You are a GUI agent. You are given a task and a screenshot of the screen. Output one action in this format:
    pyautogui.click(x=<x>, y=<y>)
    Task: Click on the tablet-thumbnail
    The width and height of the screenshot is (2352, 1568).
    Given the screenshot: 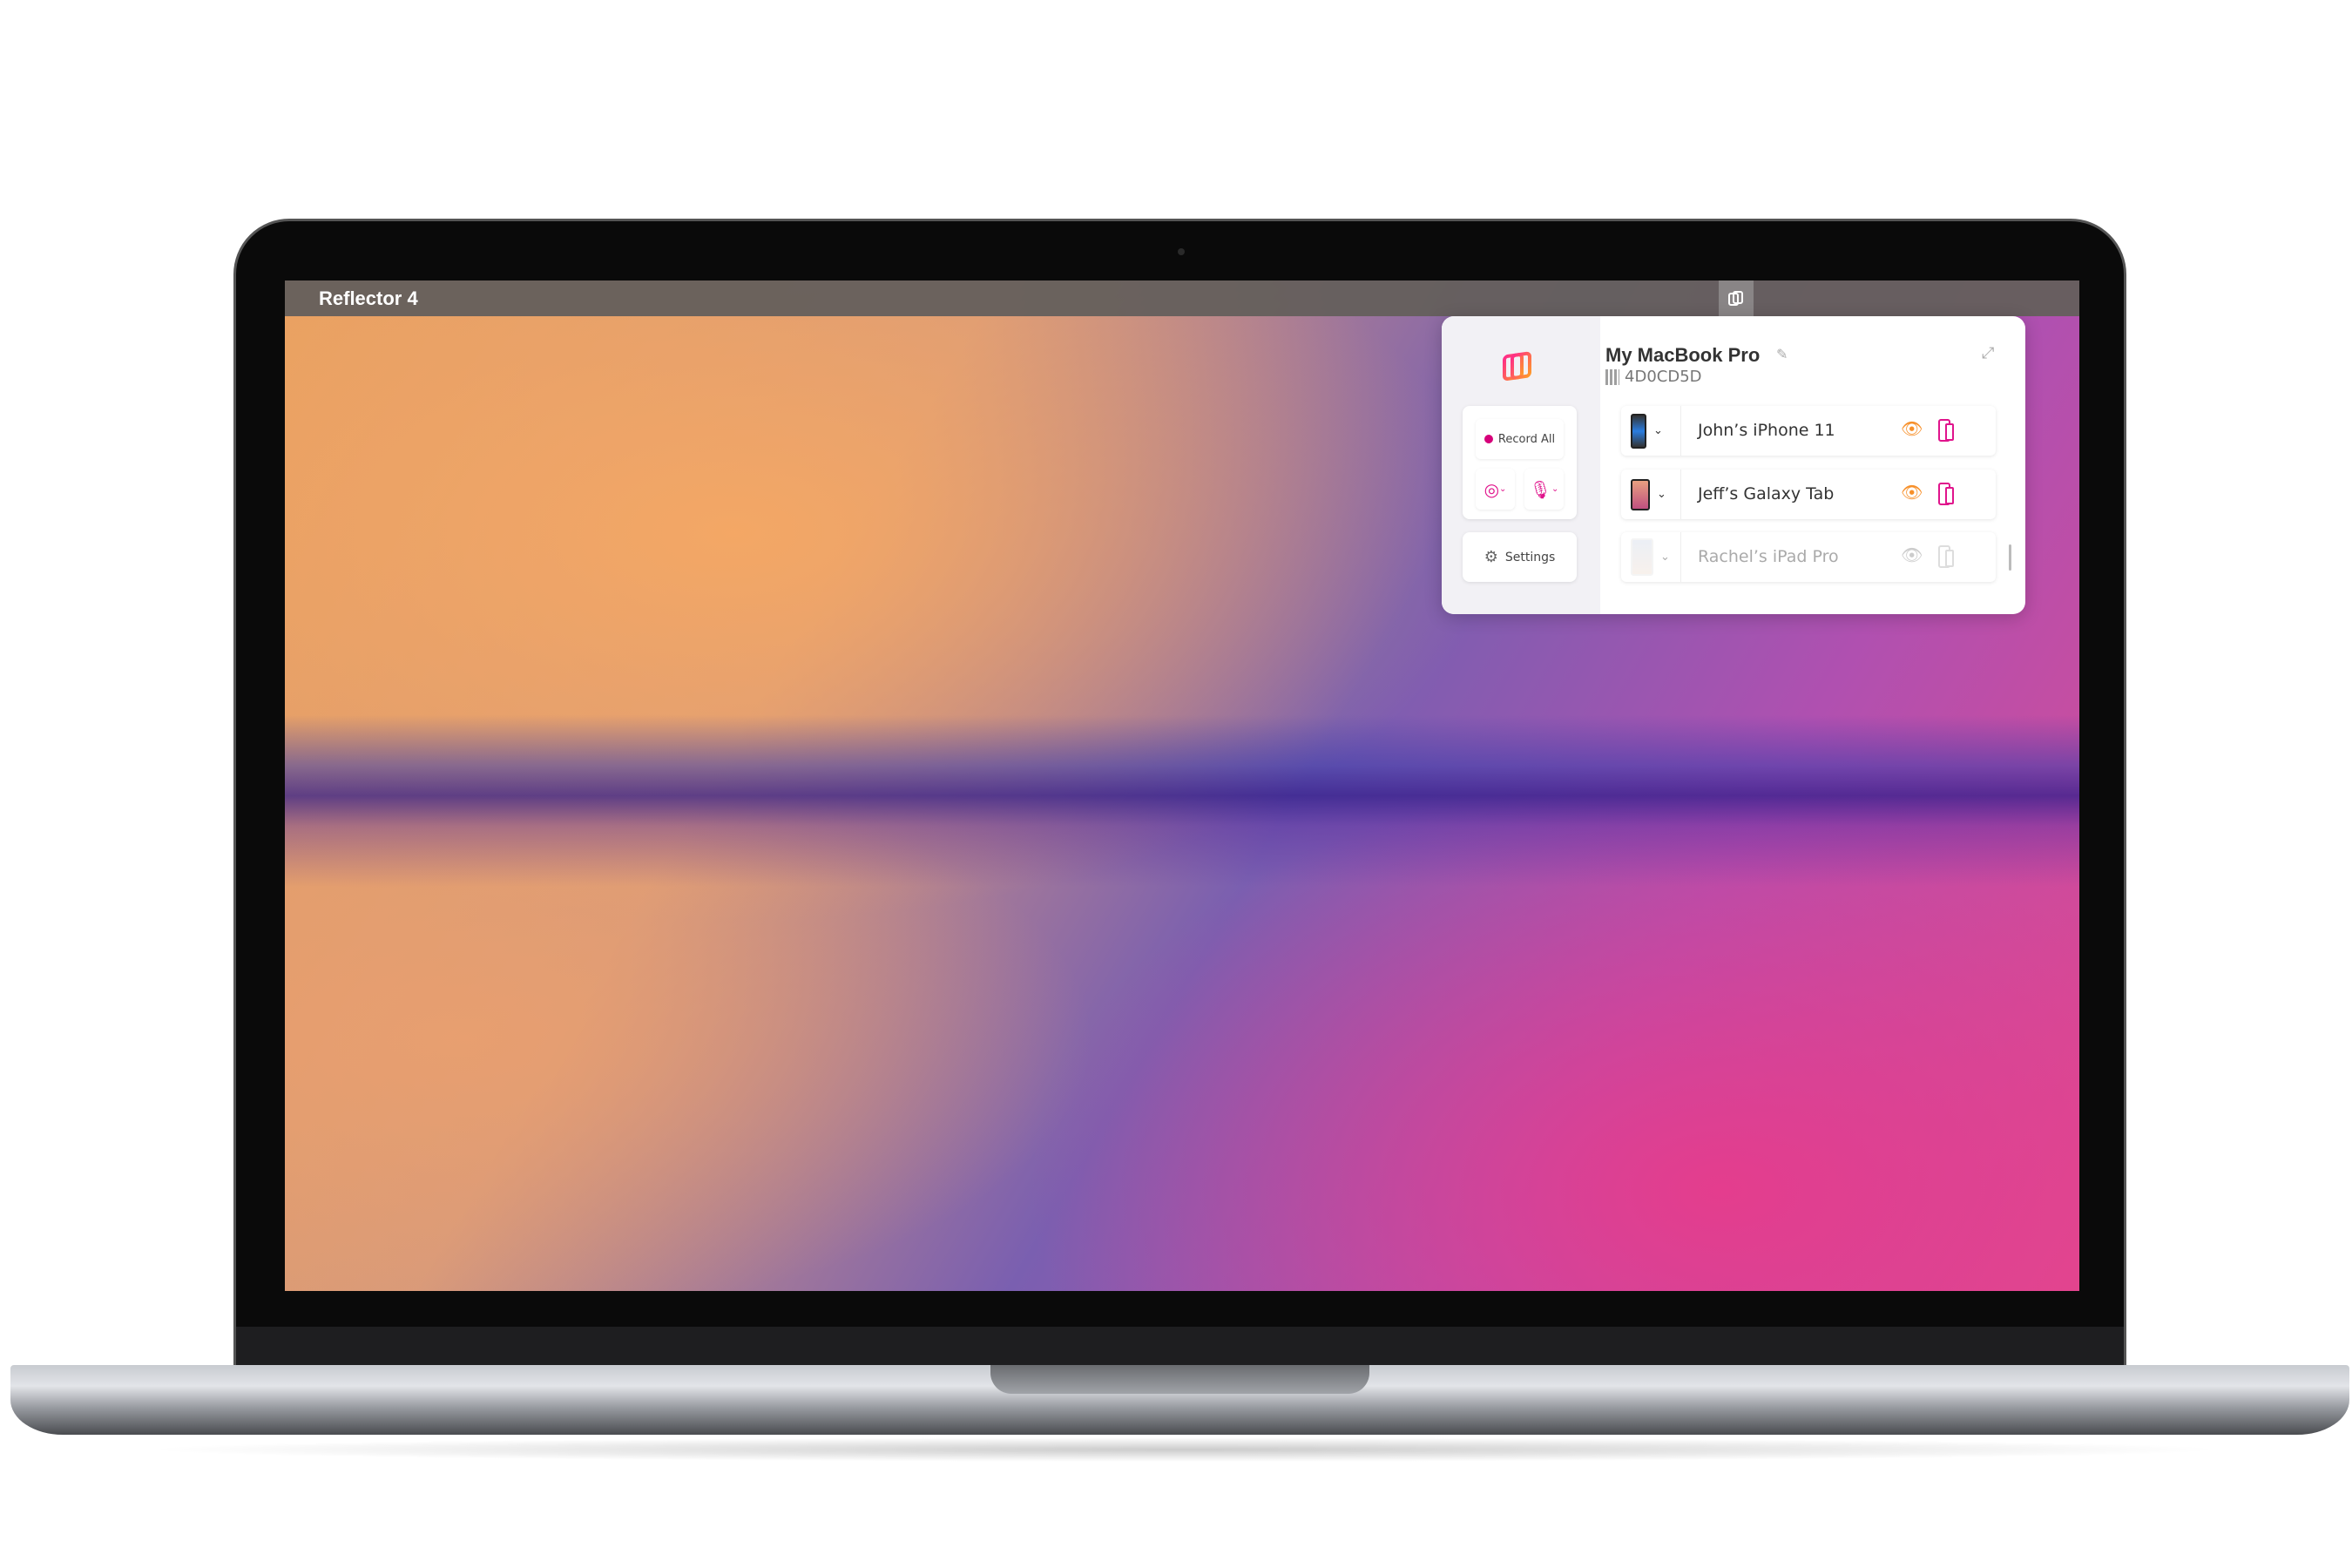 What is the action you would take?
    pyautogui.click(x=1640, y=494)
    